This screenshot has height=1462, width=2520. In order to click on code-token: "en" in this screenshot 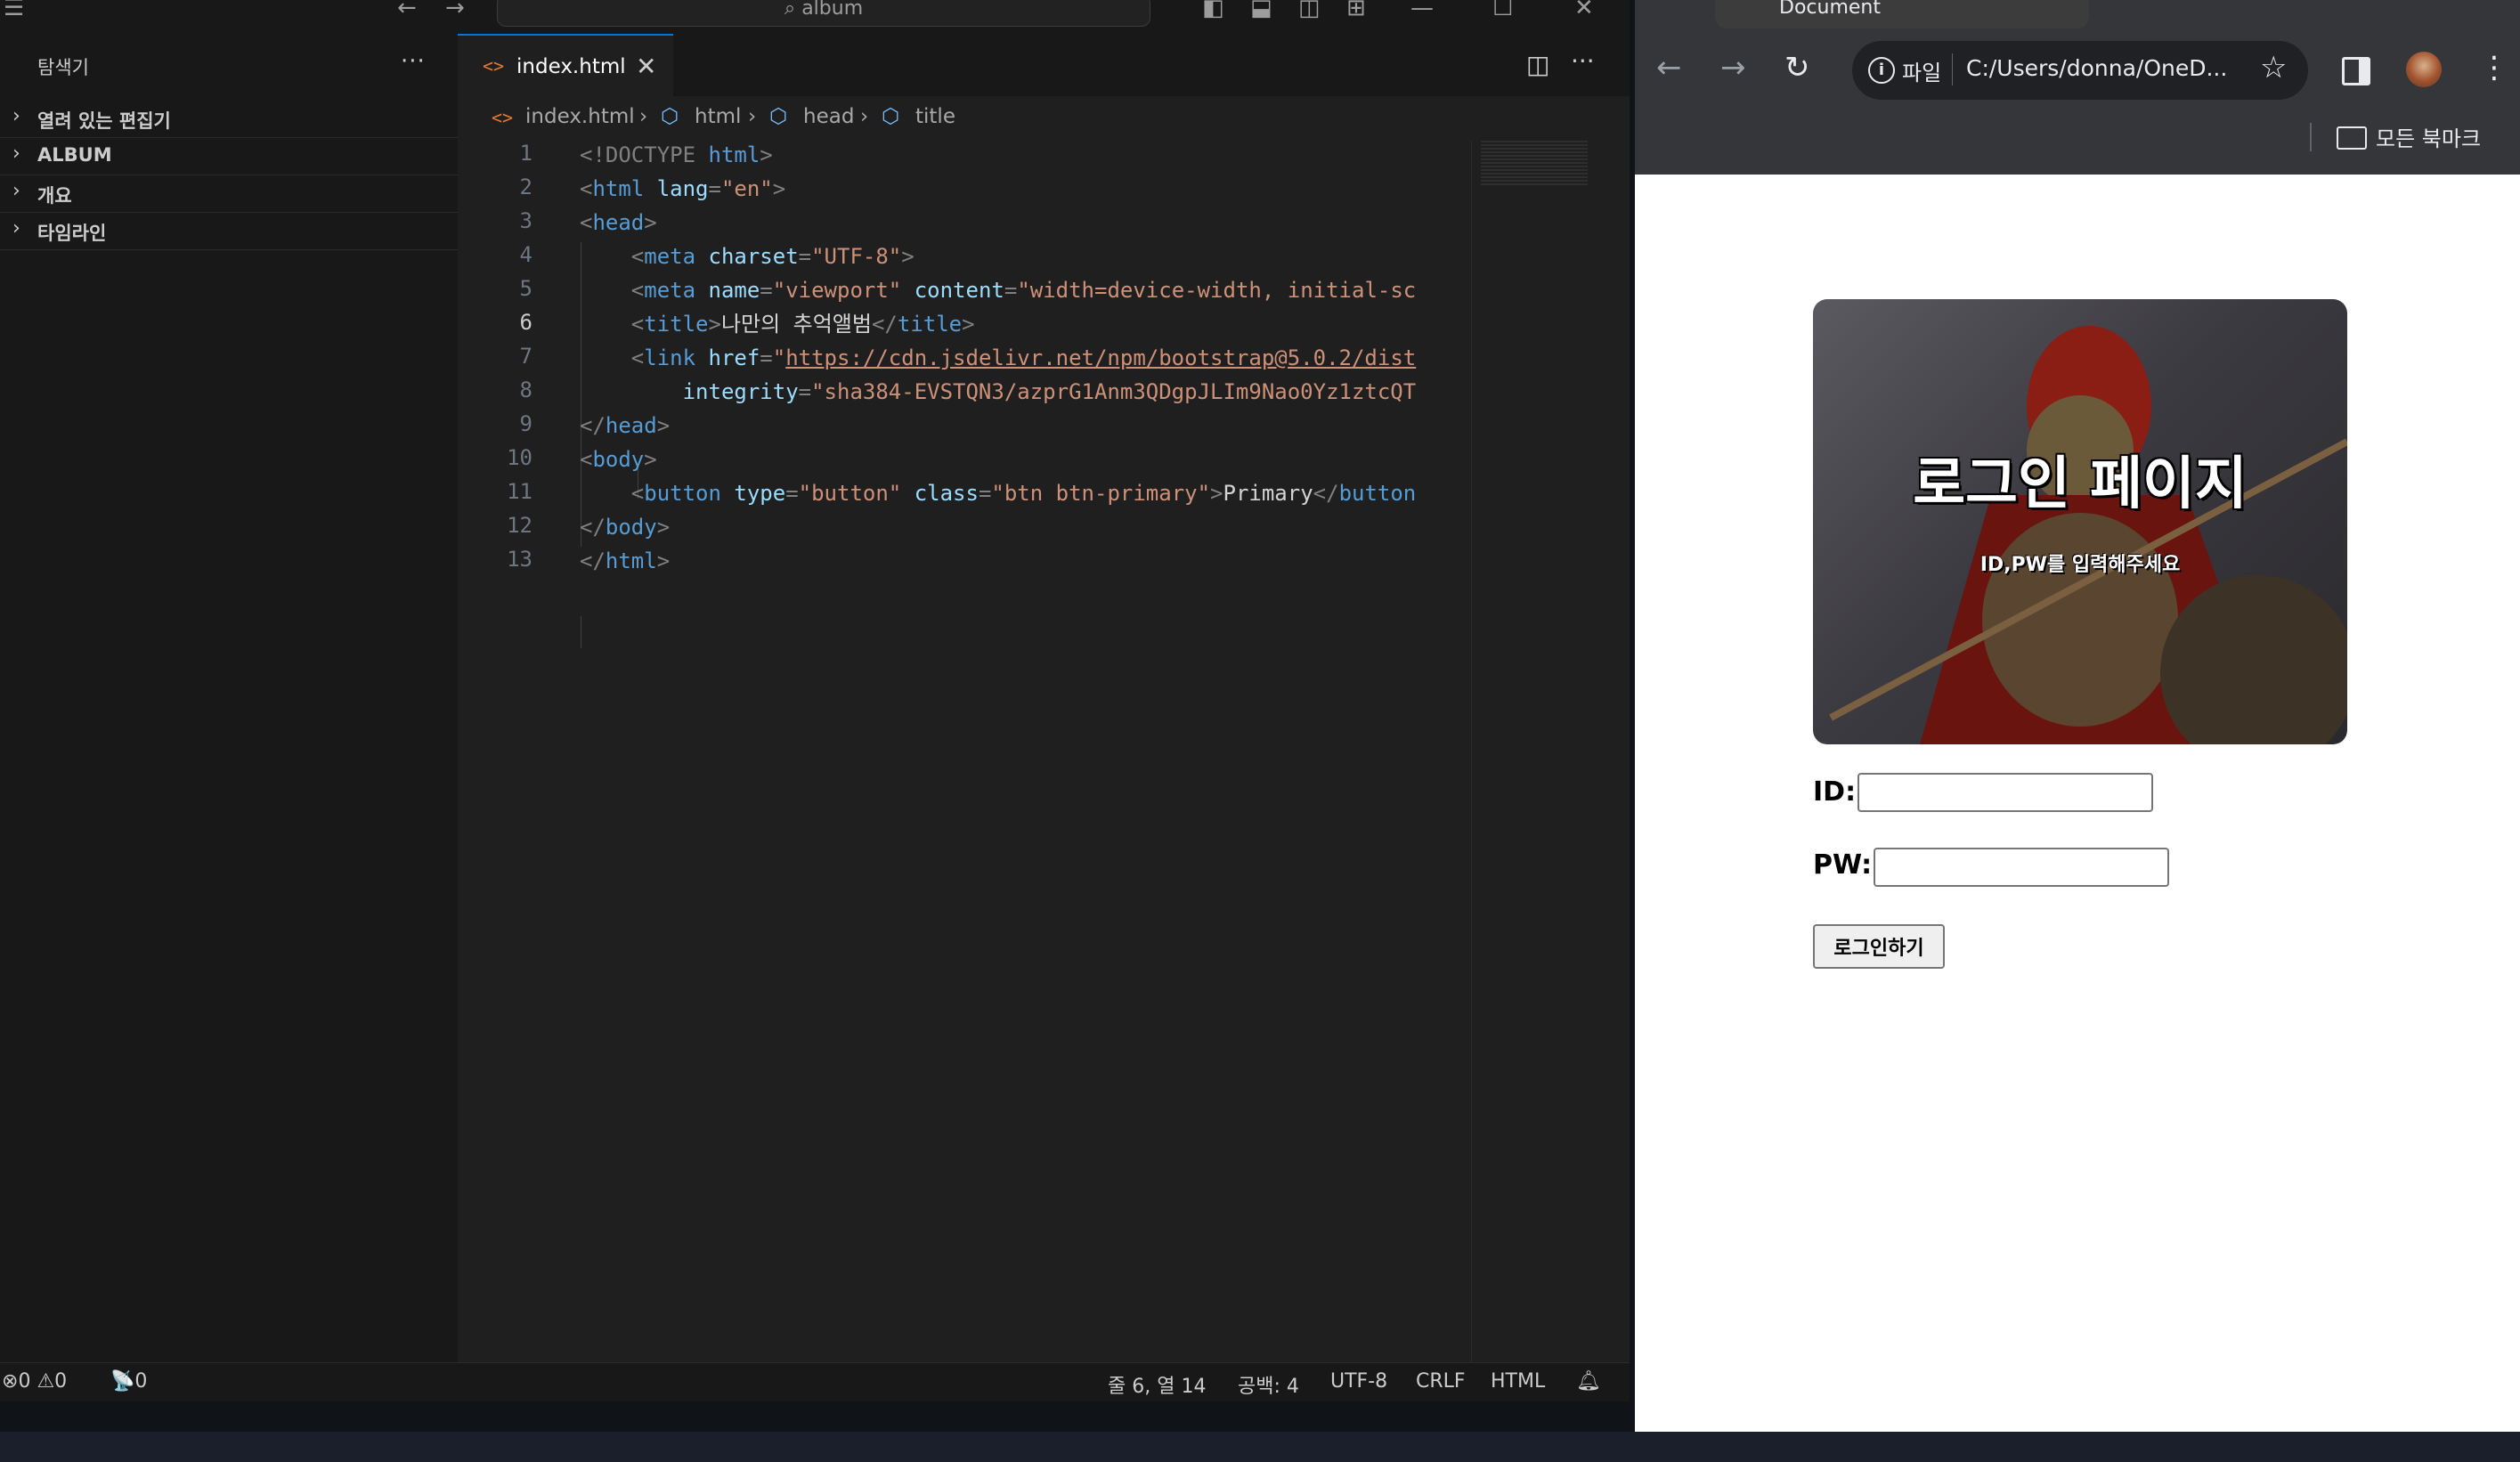, I will do `click(746, 189)`.